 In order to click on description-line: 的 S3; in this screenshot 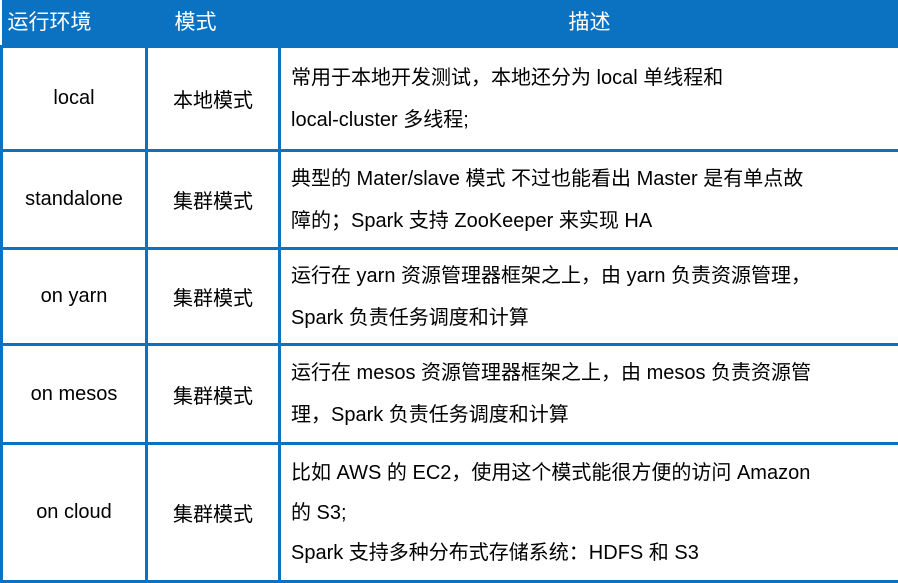, I will do `click(590, 513)`.